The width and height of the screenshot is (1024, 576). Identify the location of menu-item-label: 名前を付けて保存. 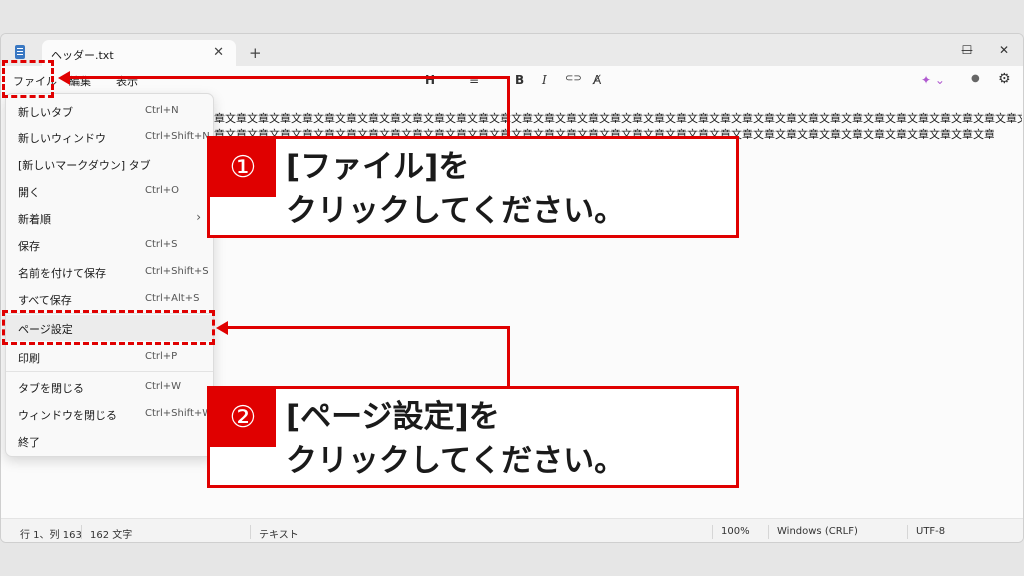
(62, 273).